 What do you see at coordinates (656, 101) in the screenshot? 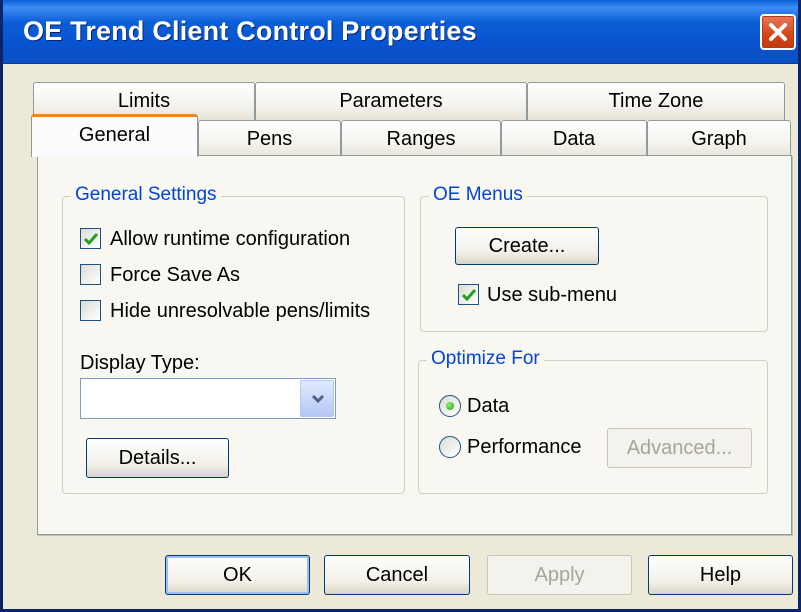
I see `tab-time-zone: Time Zone` at bounding box center [656, 101].